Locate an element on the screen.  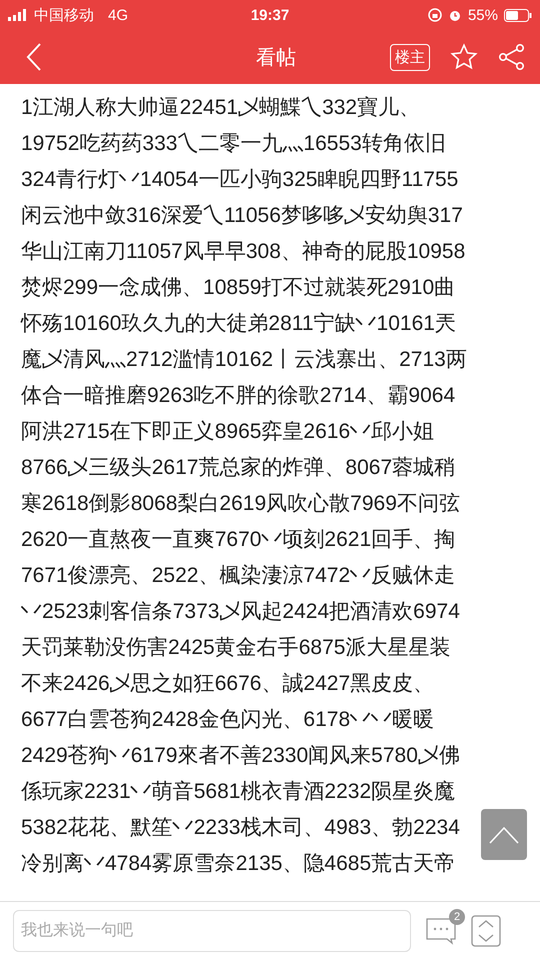
signal-icon is located at coordinates (18, 15).